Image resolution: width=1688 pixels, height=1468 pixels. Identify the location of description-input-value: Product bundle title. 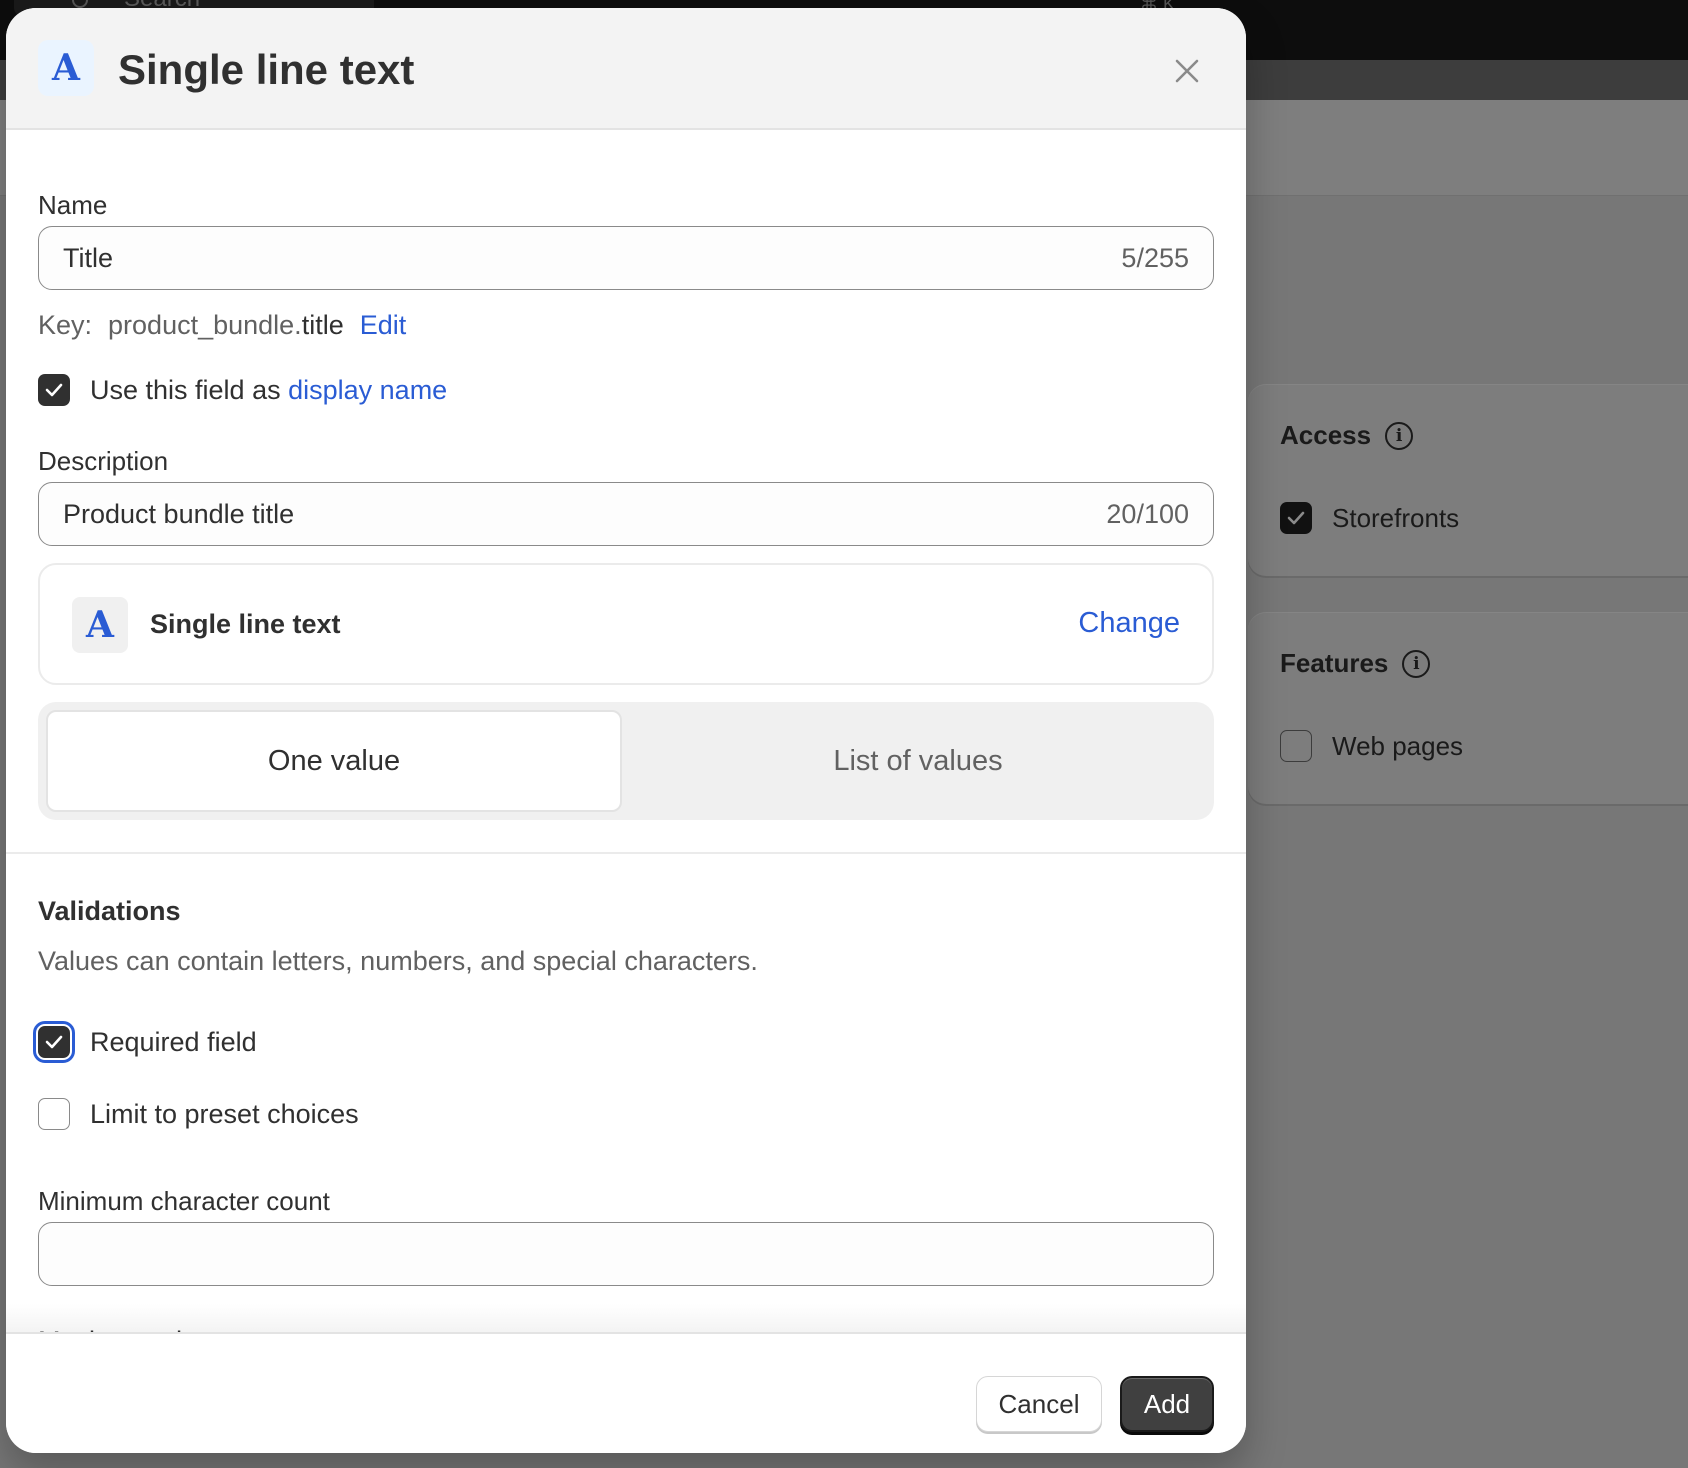
(179, 513).